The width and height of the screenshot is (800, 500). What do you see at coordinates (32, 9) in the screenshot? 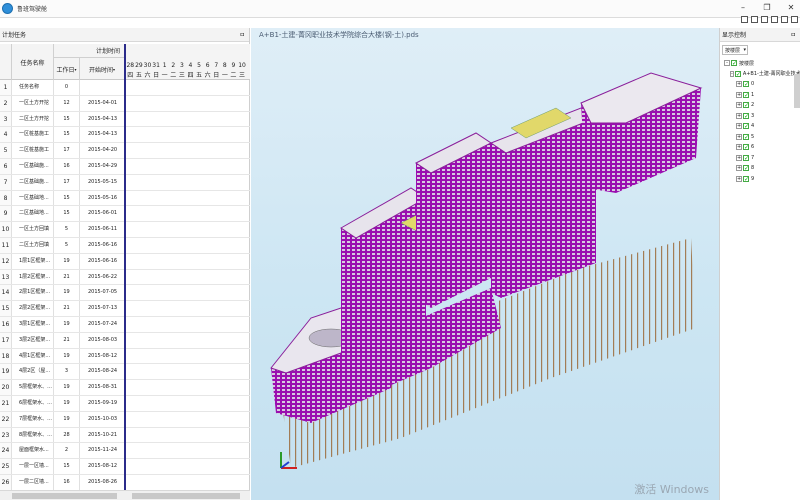
I see `window-title: 鲁班驾驶舱` at bounding box center [32, 9].